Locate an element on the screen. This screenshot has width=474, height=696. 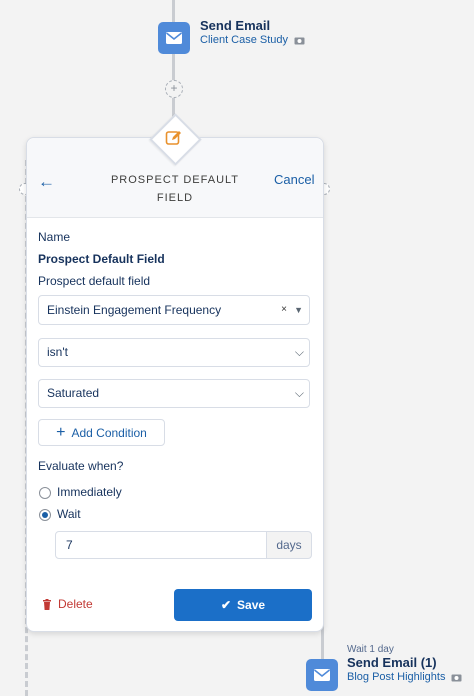
panel-title-line2: FIELD is located at coordinates (175, 198).